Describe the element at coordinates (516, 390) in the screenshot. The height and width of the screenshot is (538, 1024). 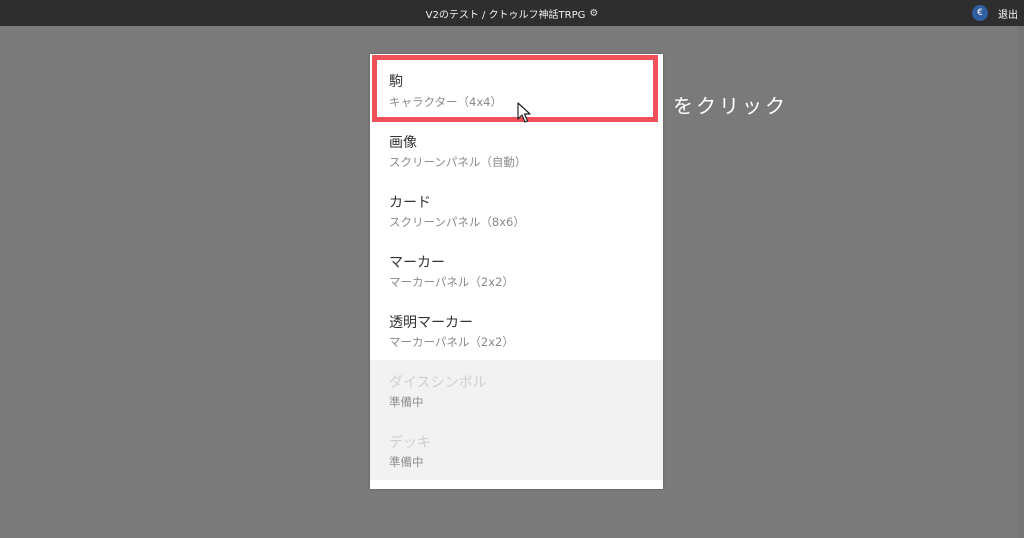
I see `menu-item-dice-symbol: ダイスシンボル 準備中` at that location.